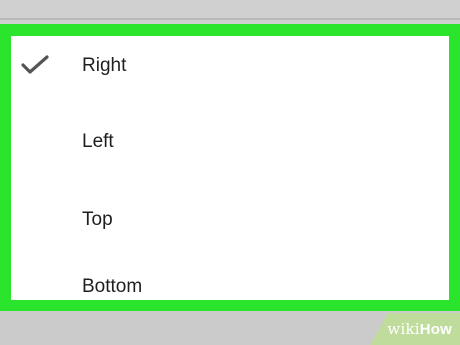 This screenshot has width=460, height=345. What do you see at coordinates (97, 219) in the screenshot?
I see `menu-item-label: Top` at bounding box center [97, 219].